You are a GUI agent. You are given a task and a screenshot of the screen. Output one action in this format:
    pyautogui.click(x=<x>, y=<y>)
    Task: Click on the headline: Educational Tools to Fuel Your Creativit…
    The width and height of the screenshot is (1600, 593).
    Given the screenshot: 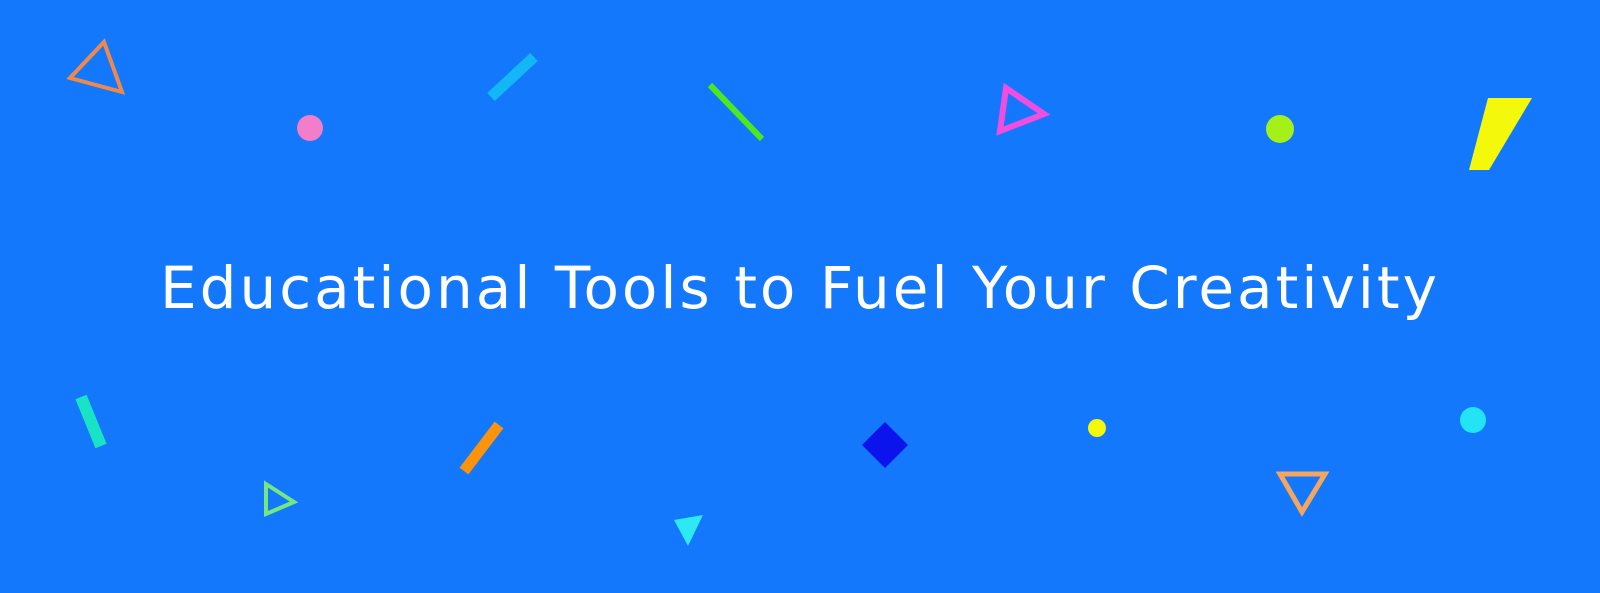 What is the action you would take?
    pyautogui.click(x=800, y=288)
    